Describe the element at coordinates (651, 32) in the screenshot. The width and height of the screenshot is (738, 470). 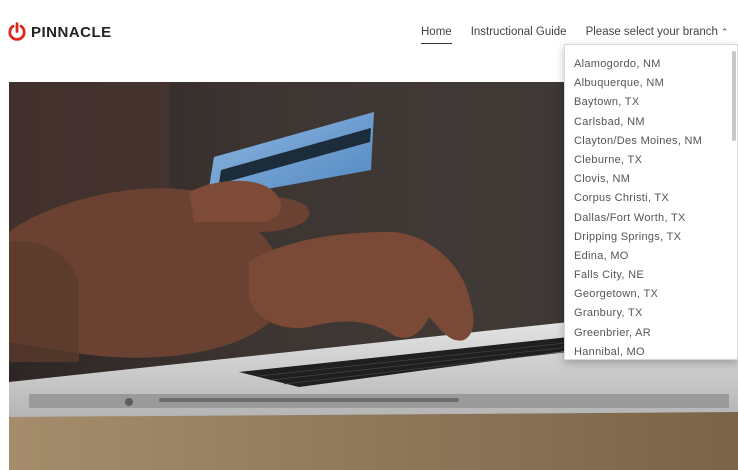
I see `branch-select-label: Please select your branch` at that location.